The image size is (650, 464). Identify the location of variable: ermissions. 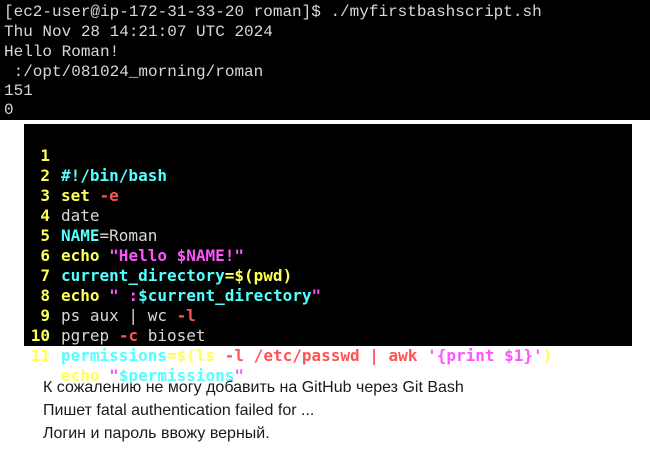
(118, 355).